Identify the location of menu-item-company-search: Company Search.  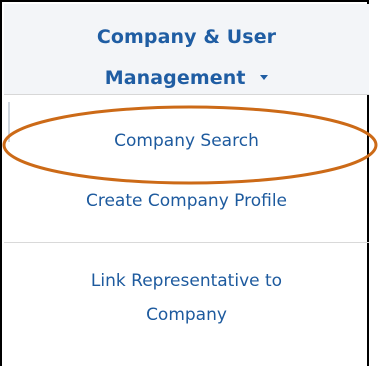
(186, 141).